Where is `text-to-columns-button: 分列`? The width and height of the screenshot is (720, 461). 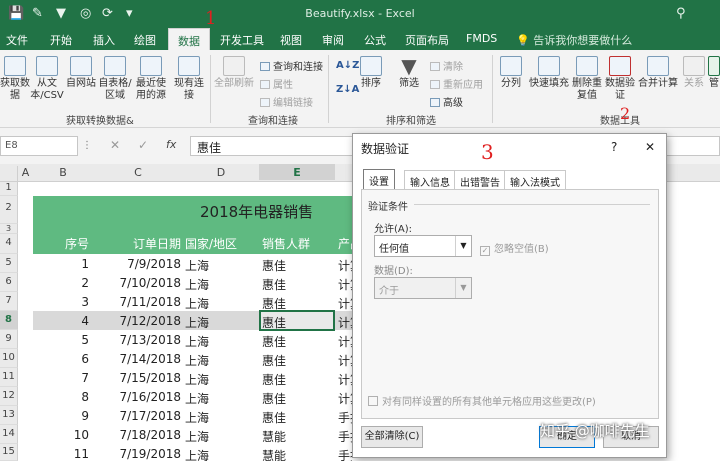
text-to-columns-button: 分列 is located at coordinates (511, 73).